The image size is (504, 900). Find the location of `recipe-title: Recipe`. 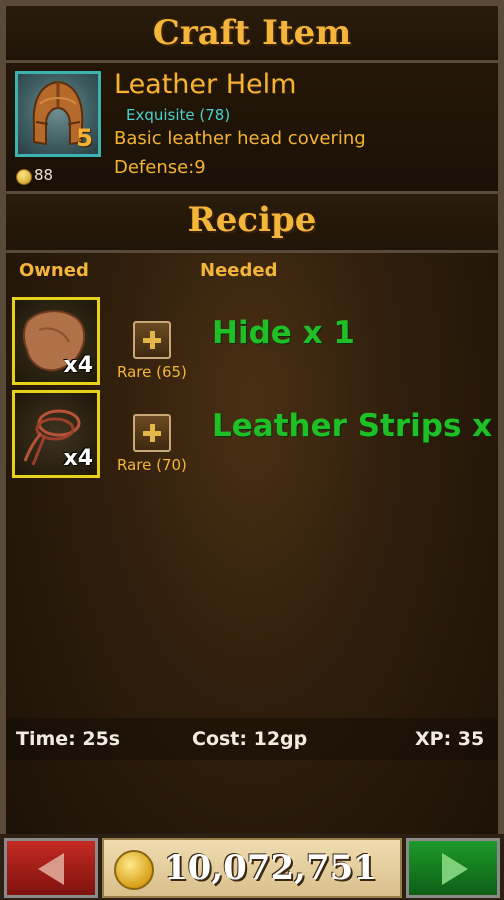

recipe-title: Recipe is located at coordinates (252, 220).